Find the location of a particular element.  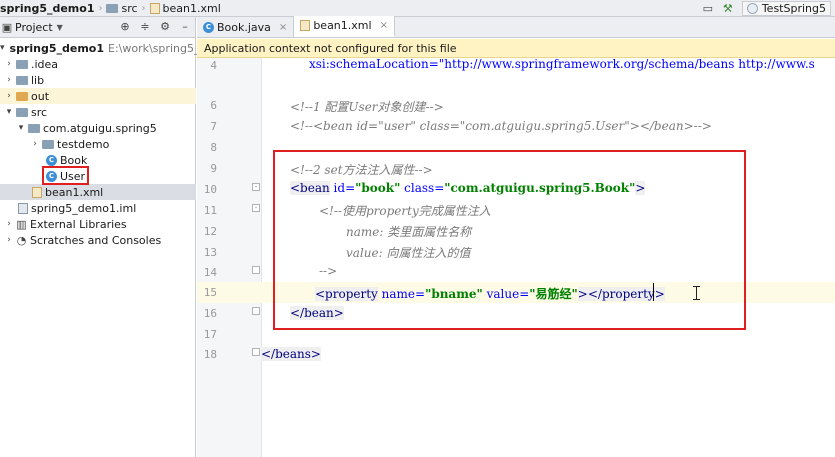

tree-item-external-libraries: › ▥ External Libraries is located at coordinates (98, 224).